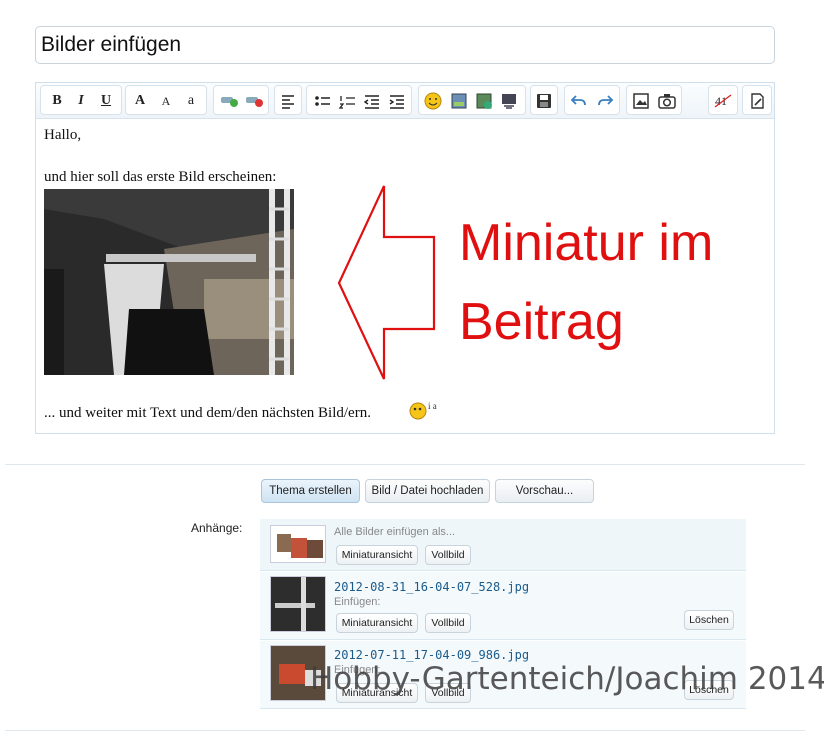 The height and width of the screenshot is (736, 824). What do you see at coordinates (431, 587) in the screenshot?
I see `attachment-filename: 2012-08-31_16-04-07_528.jpg` at bounding box center [431, 587].